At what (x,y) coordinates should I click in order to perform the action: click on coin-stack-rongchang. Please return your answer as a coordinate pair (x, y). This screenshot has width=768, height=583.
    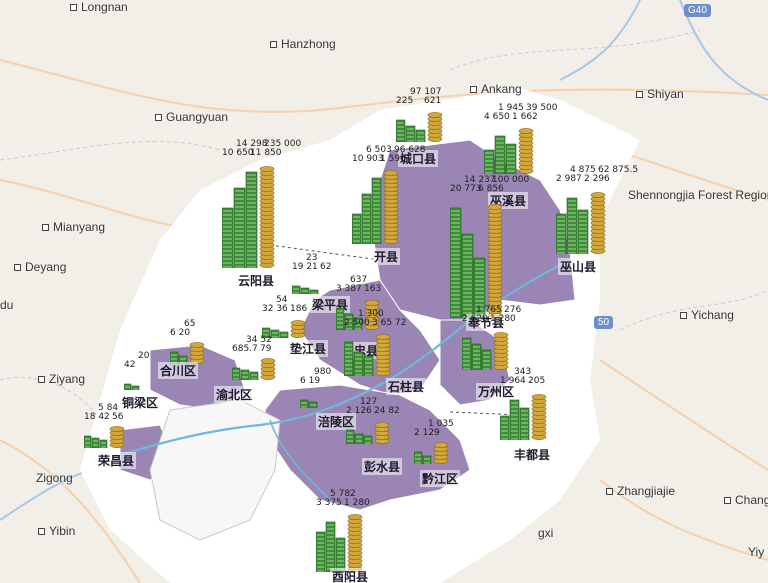
    Looking at the image, I should click on (117, 429).